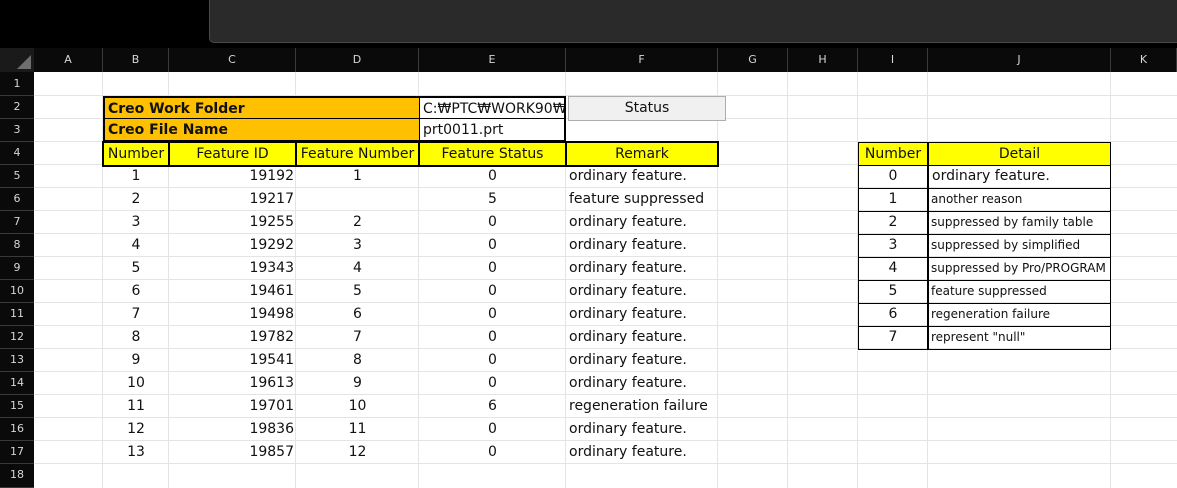 The image size is (1177, 488). I want to click on cell-feature-id: 19192, so click(232, 176).